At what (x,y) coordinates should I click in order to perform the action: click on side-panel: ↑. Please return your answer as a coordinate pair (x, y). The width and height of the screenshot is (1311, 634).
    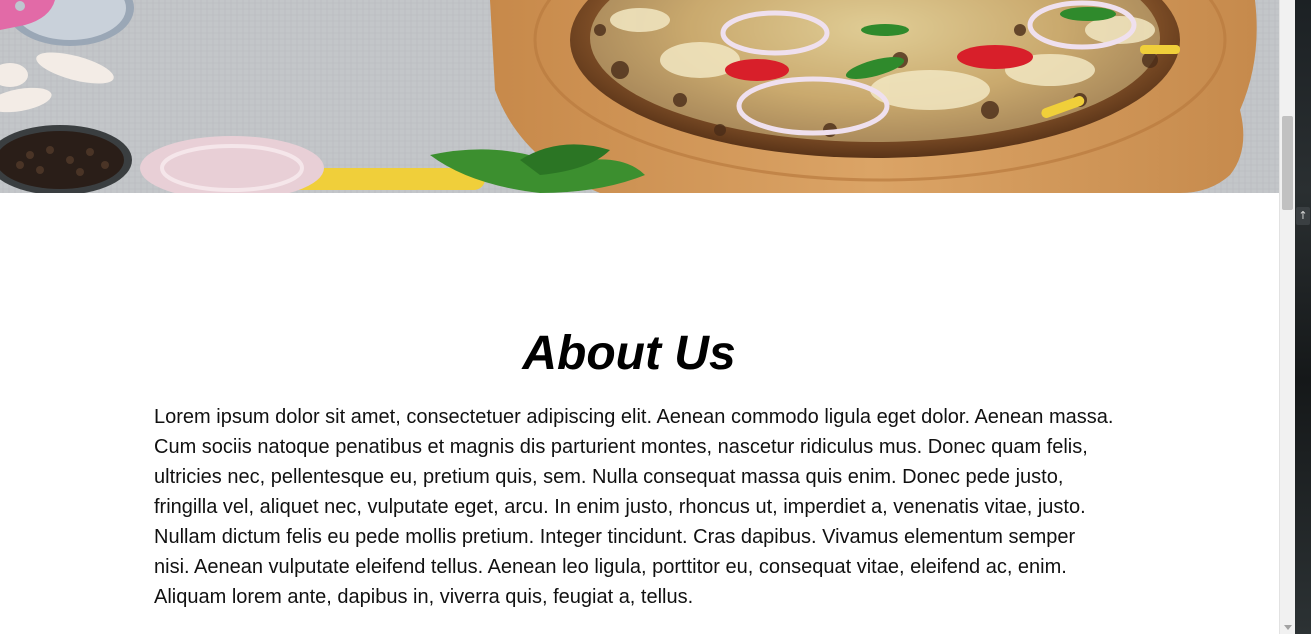
    Looking at the image, I should click on (1303, 317).